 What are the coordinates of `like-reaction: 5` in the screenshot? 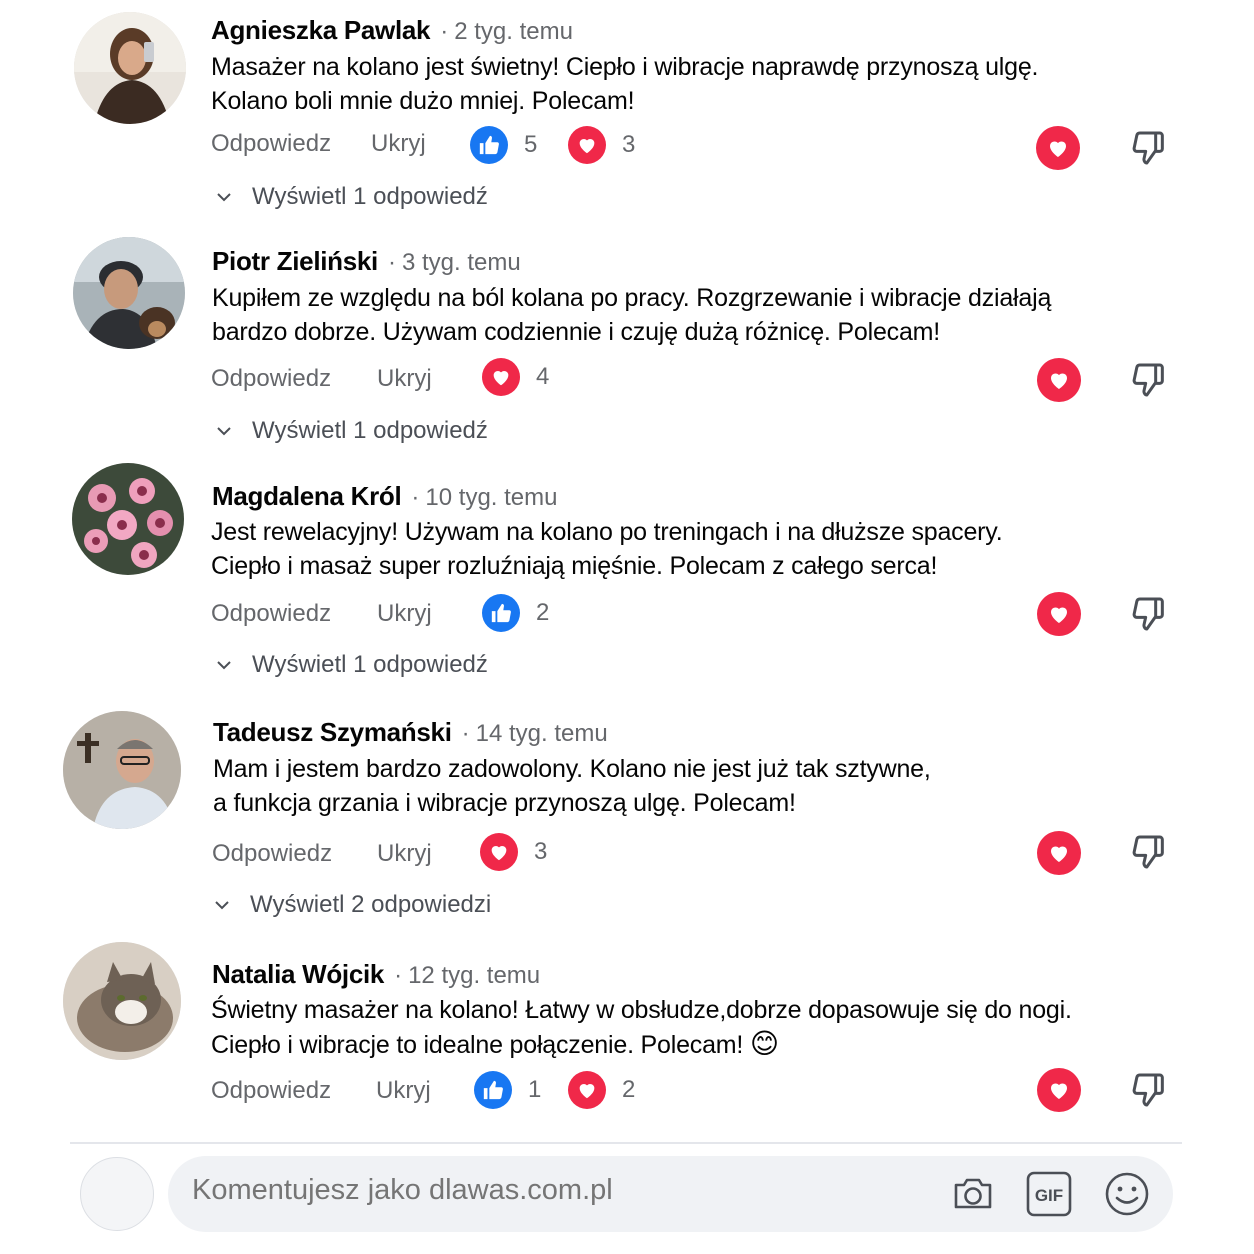 It's located at (503, 145).